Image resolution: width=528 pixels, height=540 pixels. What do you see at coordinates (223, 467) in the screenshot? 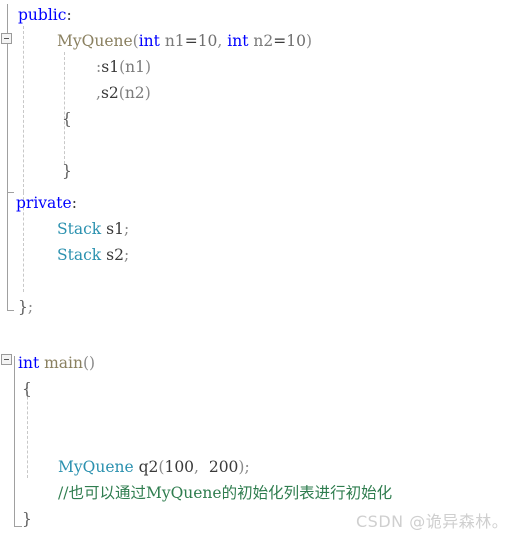
I see `code-token: 200` at bounding box center [223, 467].